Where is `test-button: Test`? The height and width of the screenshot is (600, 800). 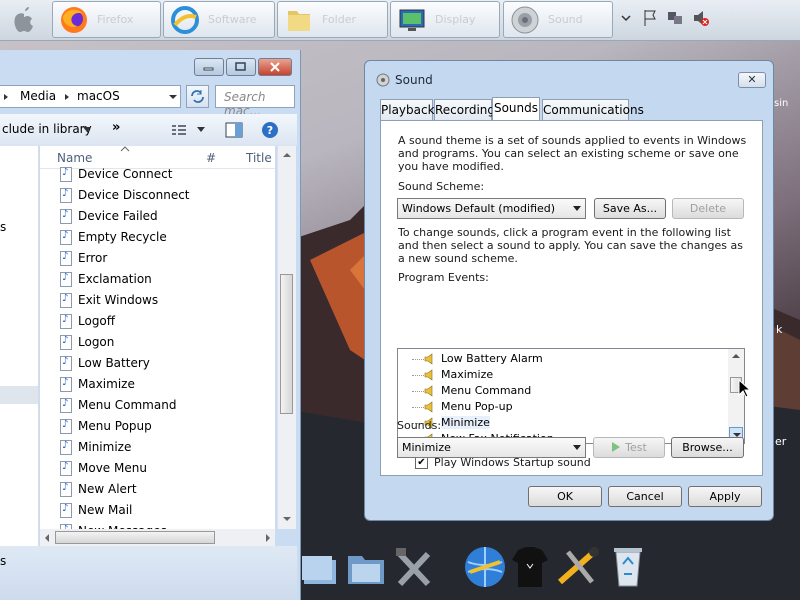
test-button: Test is located at coordinates (629, 447).